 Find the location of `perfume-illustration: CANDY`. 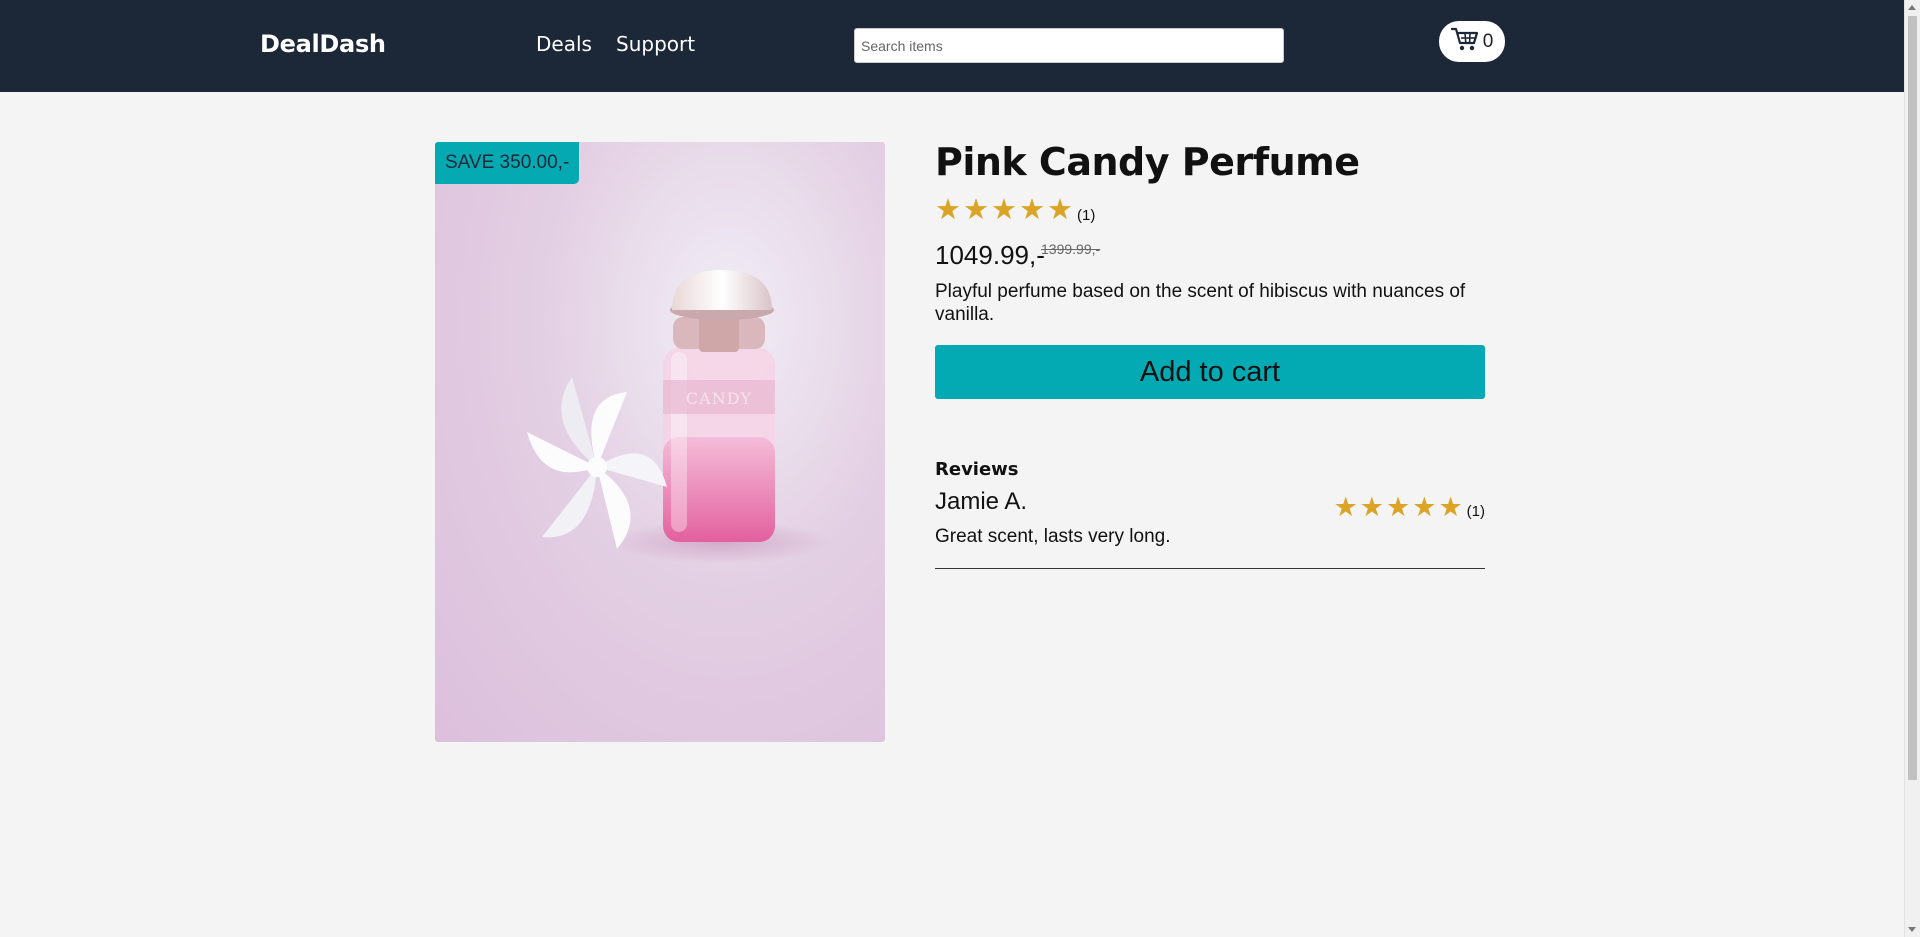

perfume-illustration: CANDY is located at coordinates (678, 417).